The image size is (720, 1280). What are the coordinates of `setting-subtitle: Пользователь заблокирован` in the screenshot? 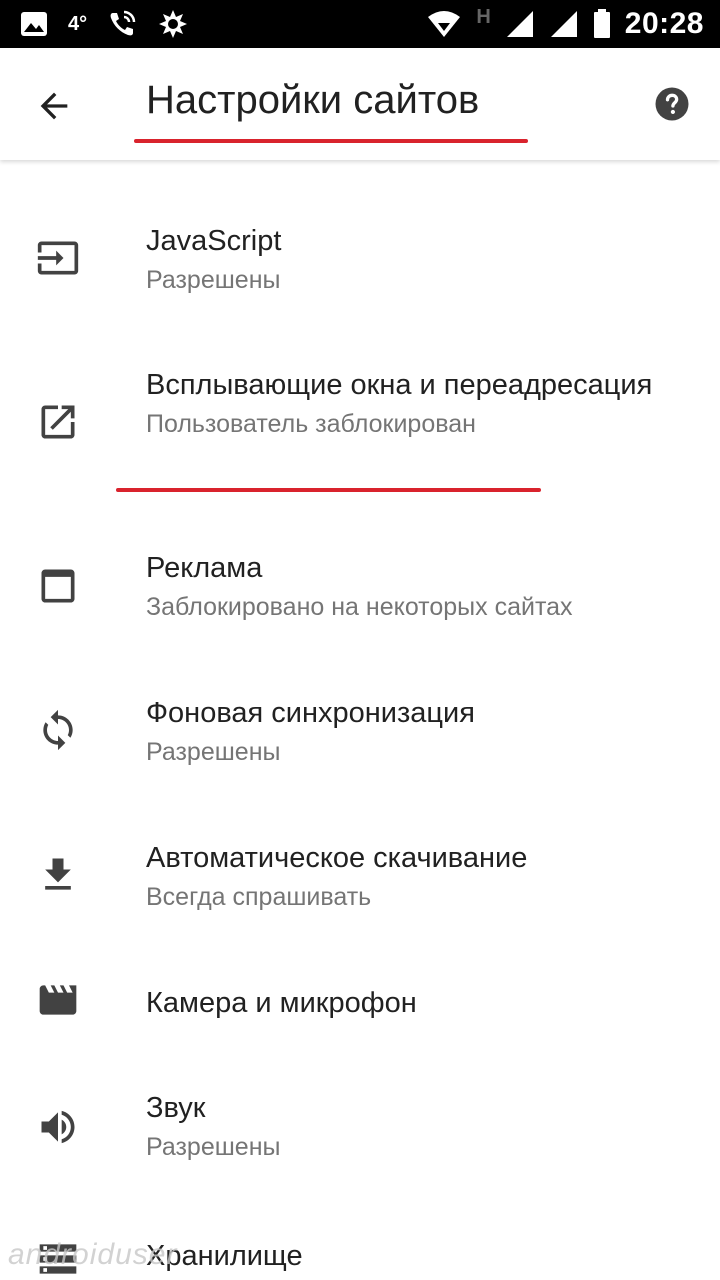 It's located at (311, 424).